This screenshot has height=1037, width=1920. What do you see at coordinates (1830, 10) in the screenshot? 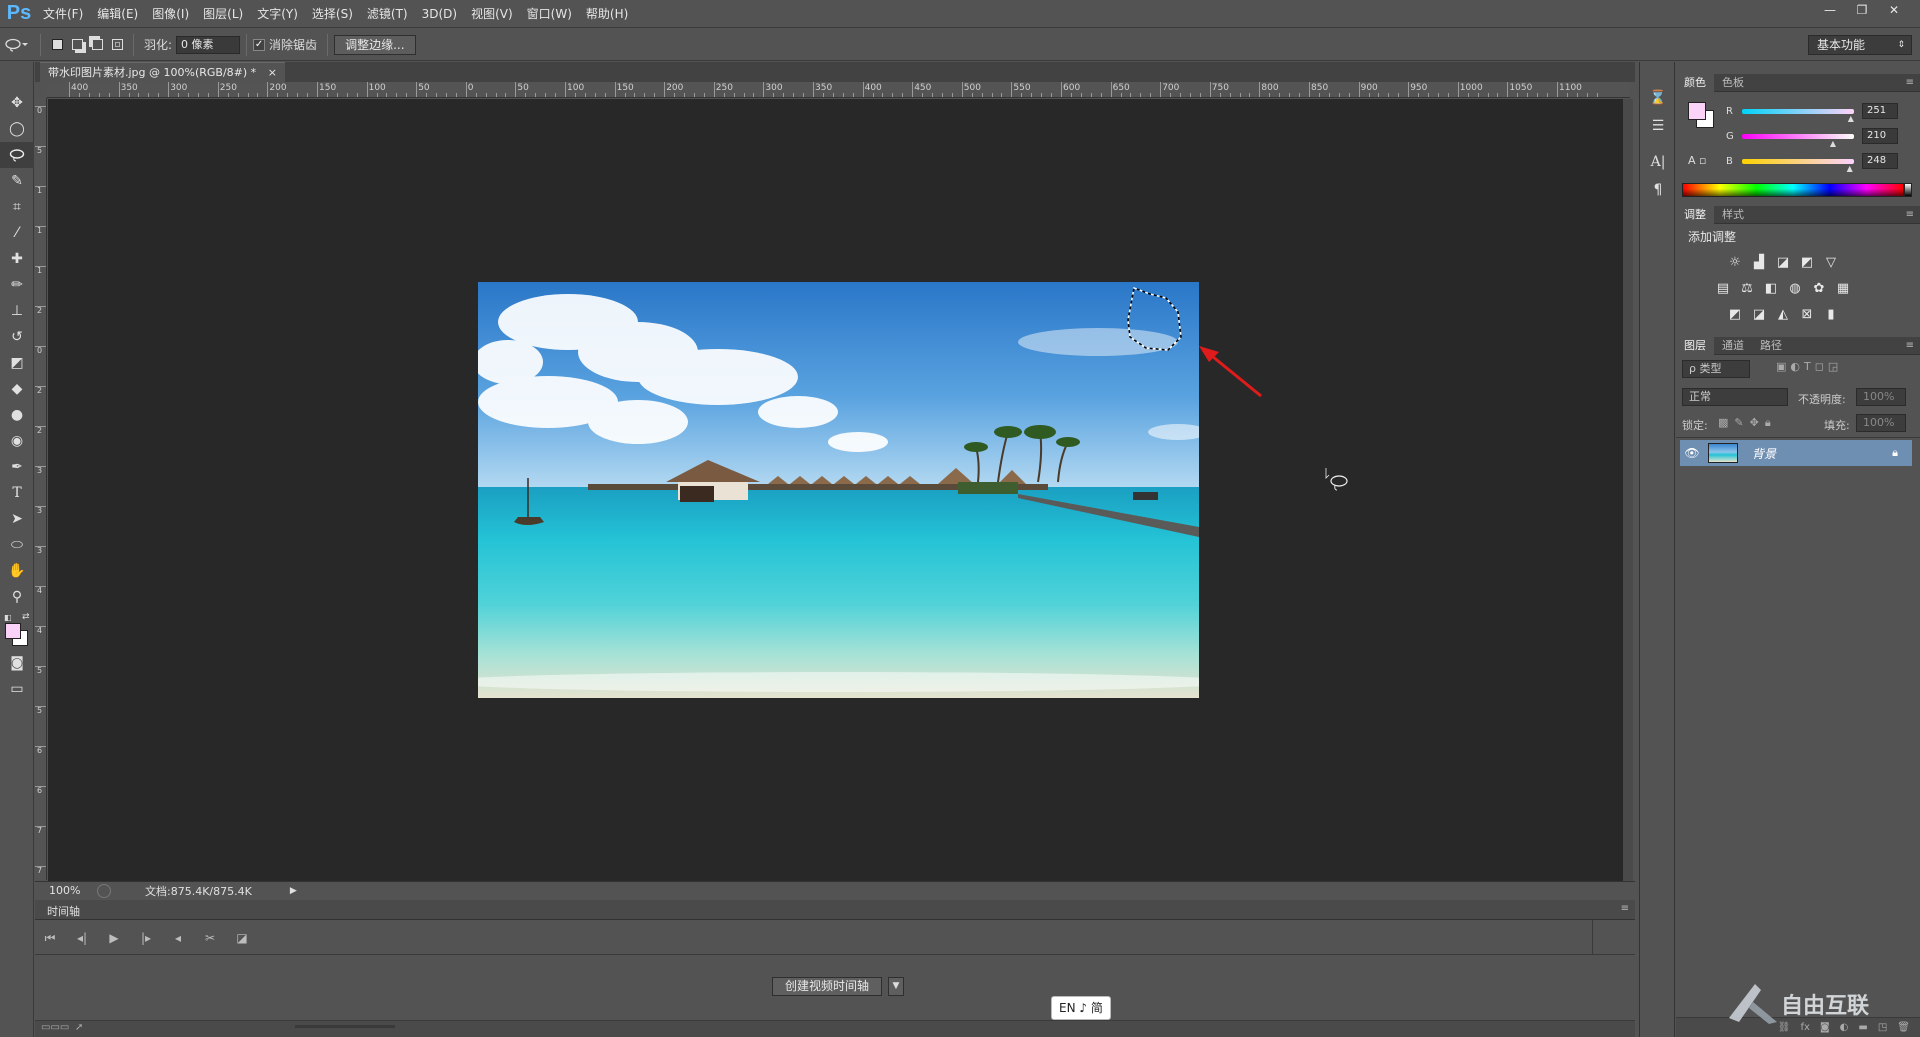
I see `minimize-button: —` at bounding box center [1830, 10].